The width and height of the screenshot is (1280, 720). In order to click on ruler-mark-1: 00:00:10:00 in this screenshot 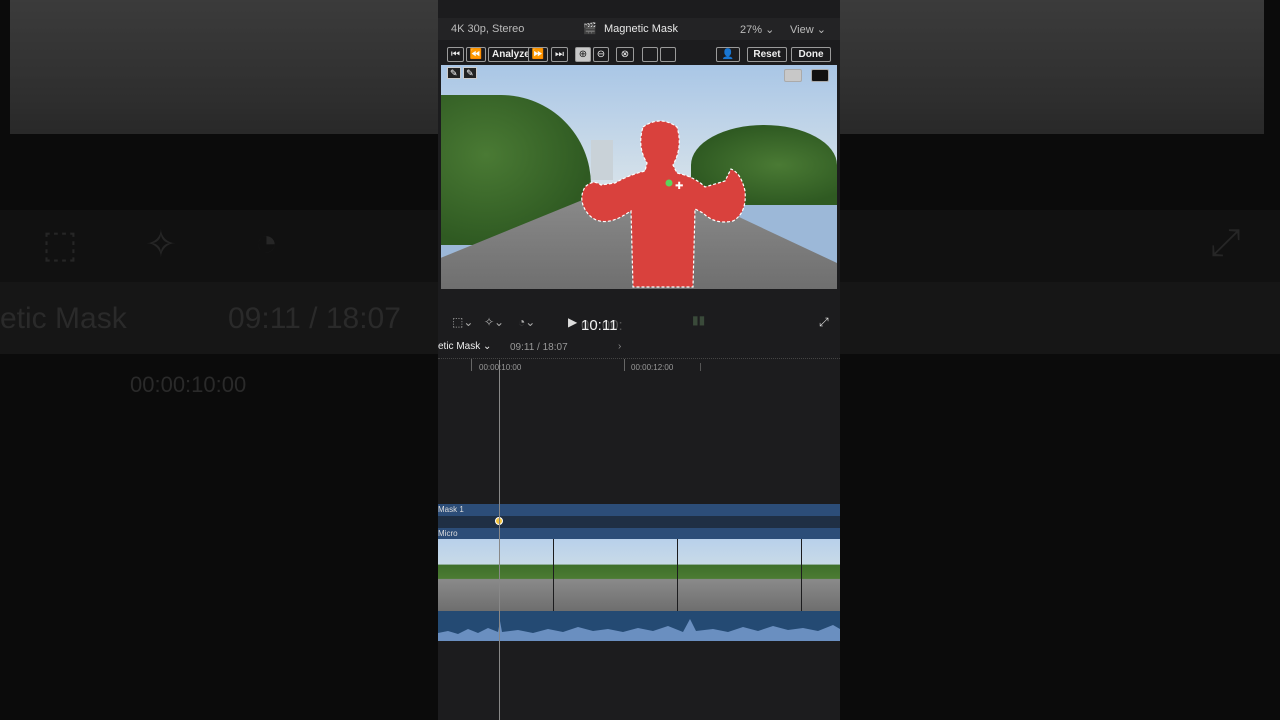, I will do `click(500, 367)`.